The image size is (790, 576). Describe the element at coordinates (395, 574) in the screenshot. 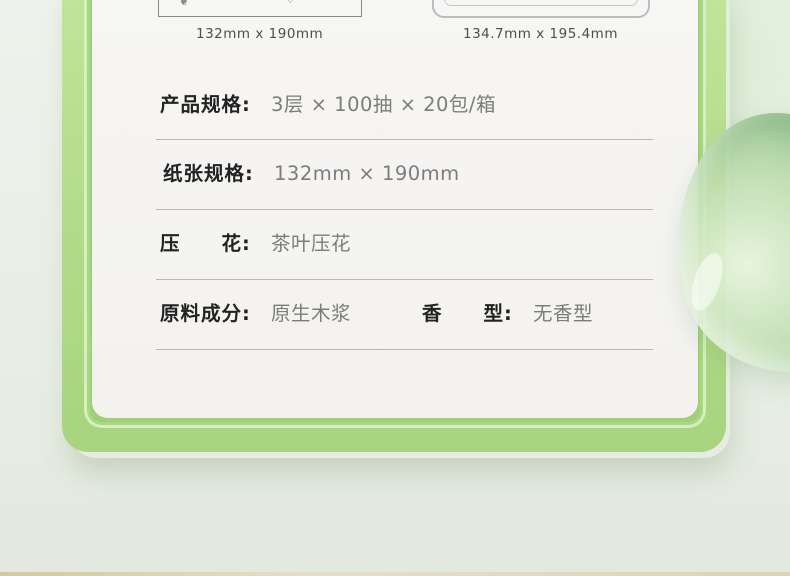

I see `bottom-edge-band` at that location.